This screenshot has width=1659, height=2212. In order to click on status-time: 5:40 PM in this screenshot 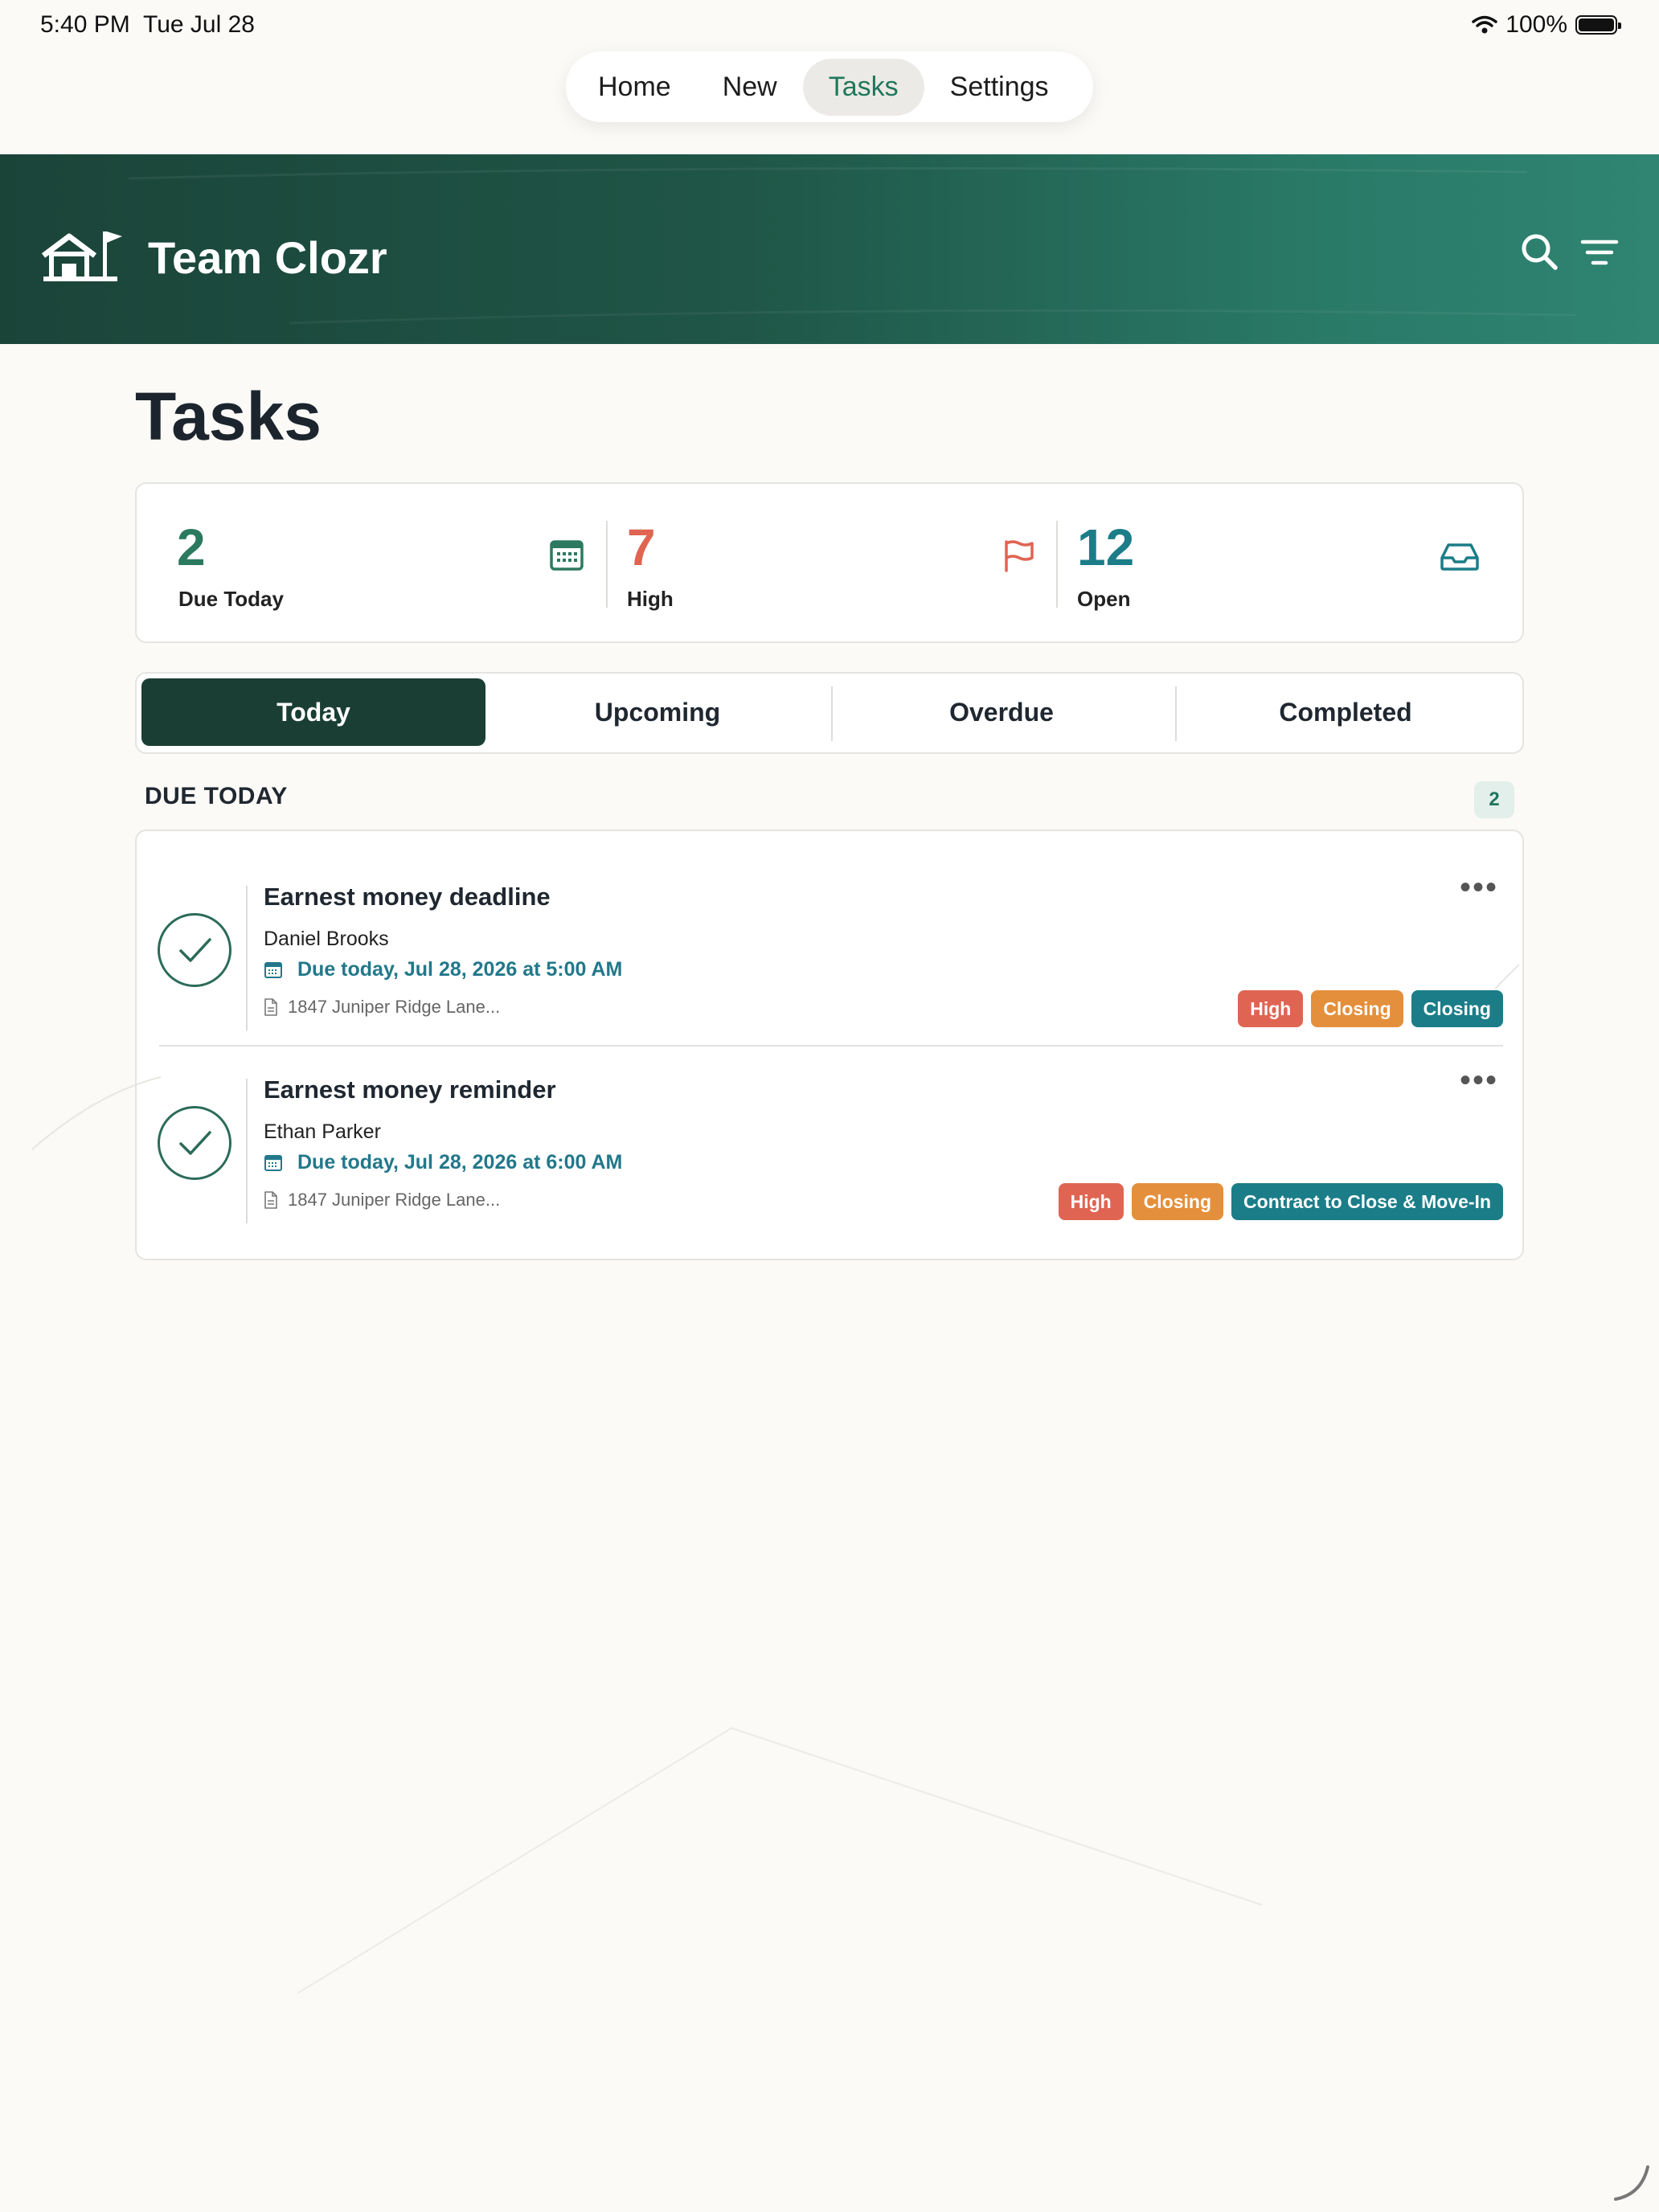, I will do `click(85, 24)`.